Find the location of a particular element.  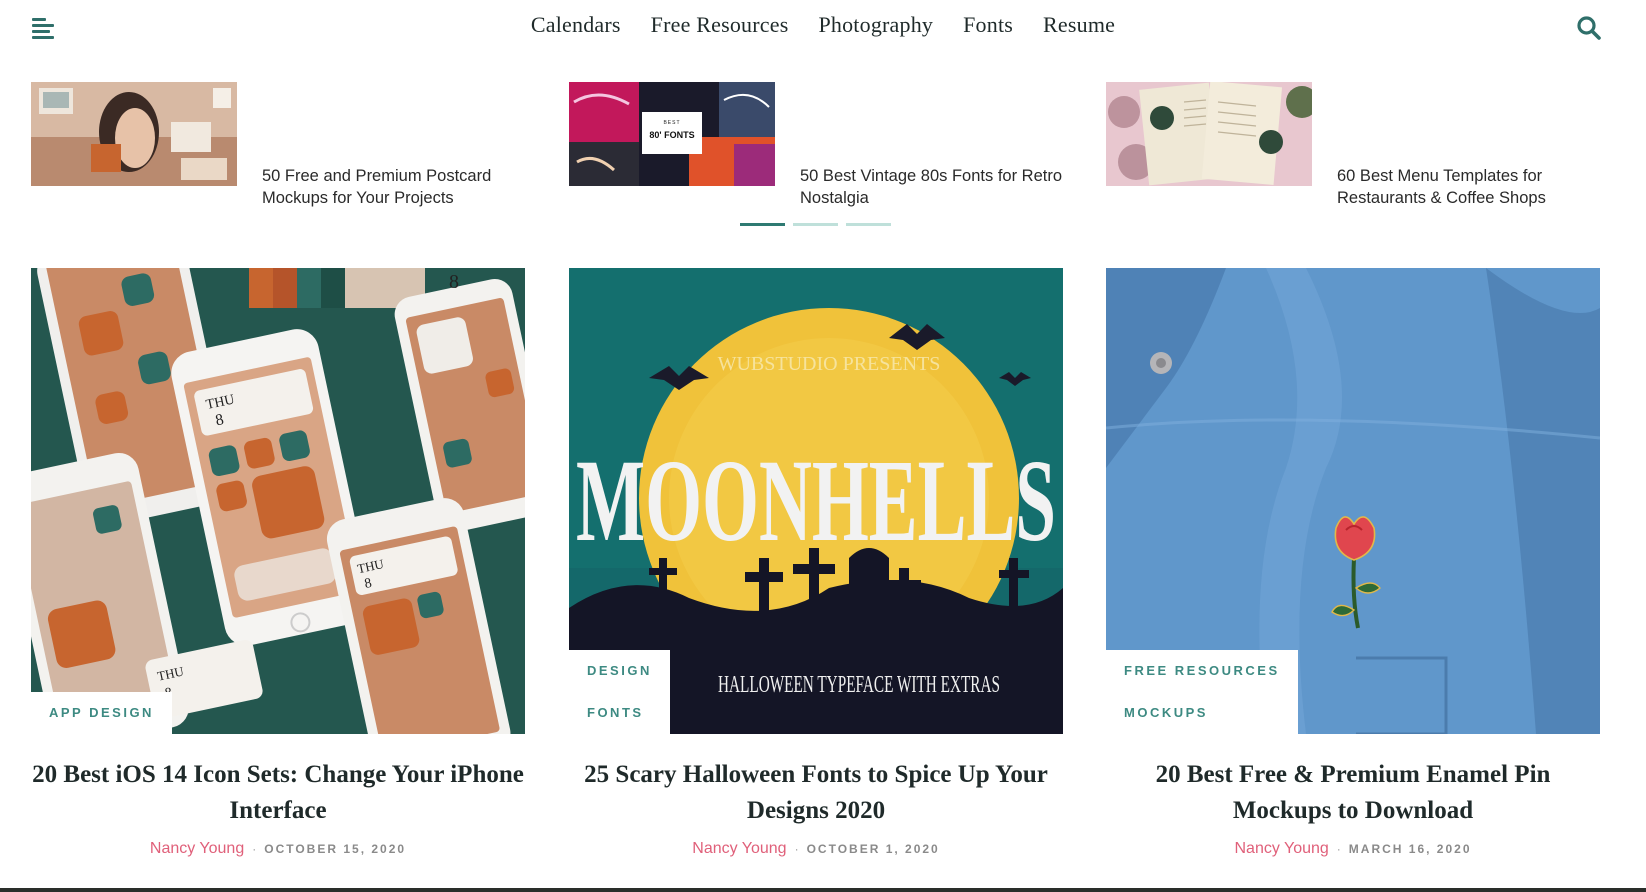

tag-fonts: FONTS is located at coordinates (619, 713).